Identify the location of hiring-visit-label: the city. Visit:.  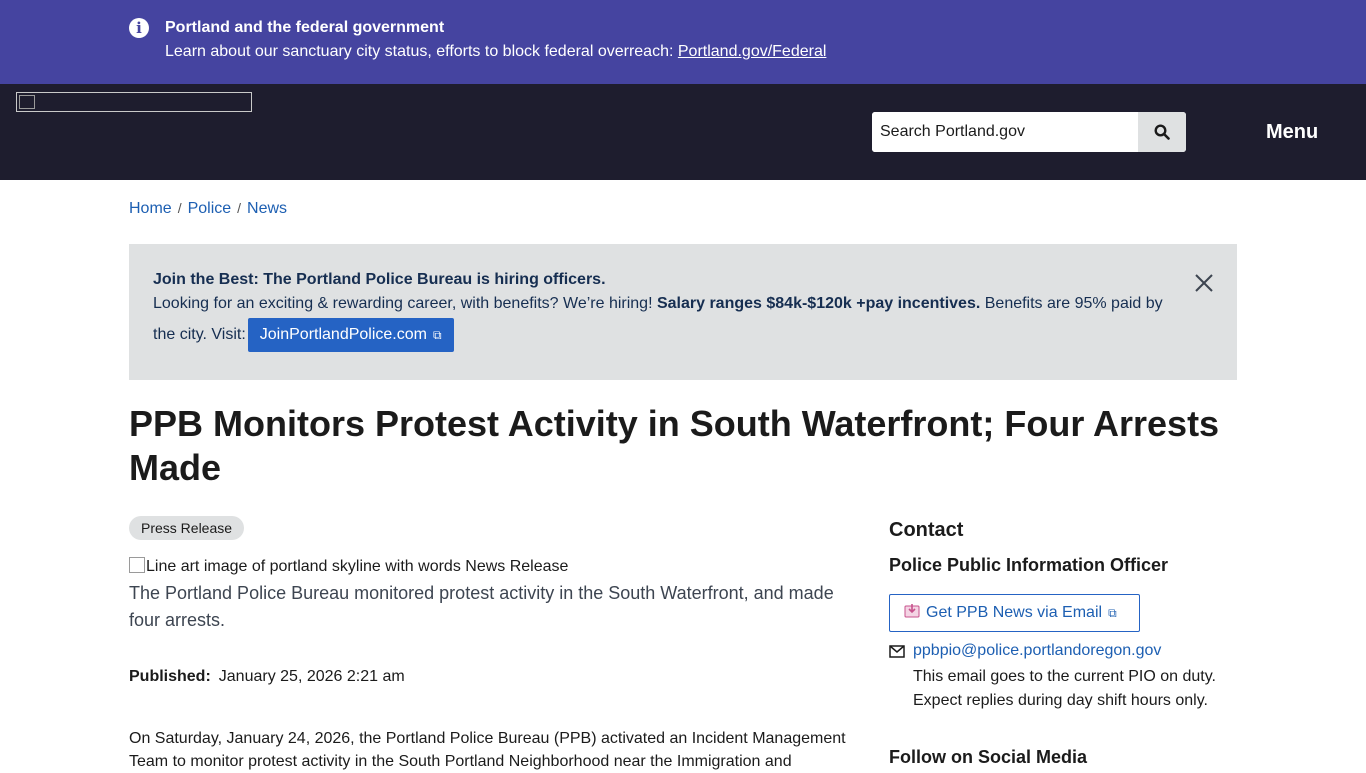
(199, 334).